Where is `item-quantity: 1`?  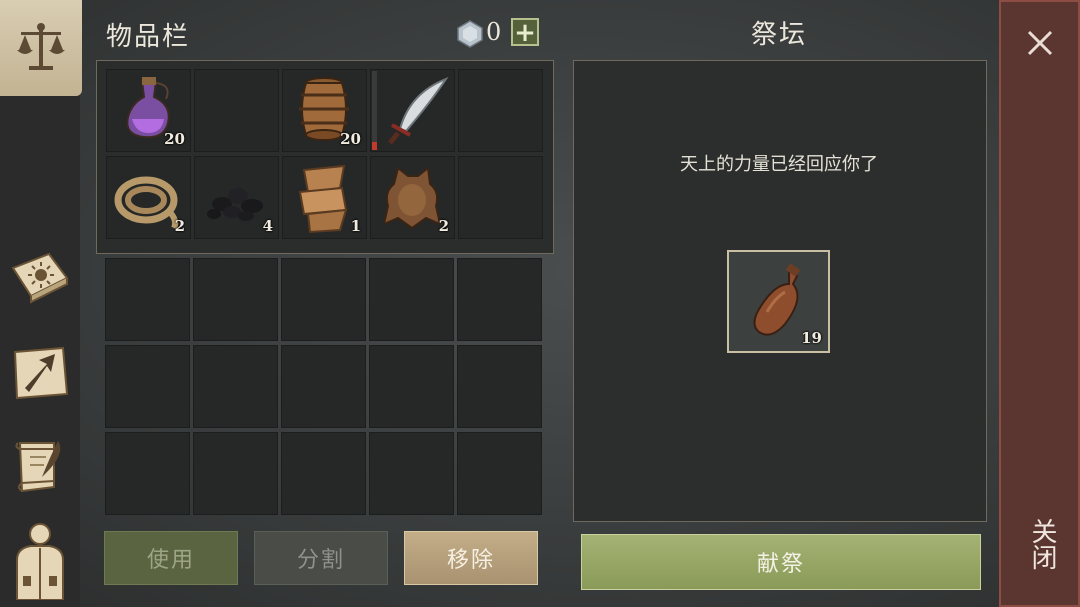
item-quantity: 1 is located at coordinates (355, 226).